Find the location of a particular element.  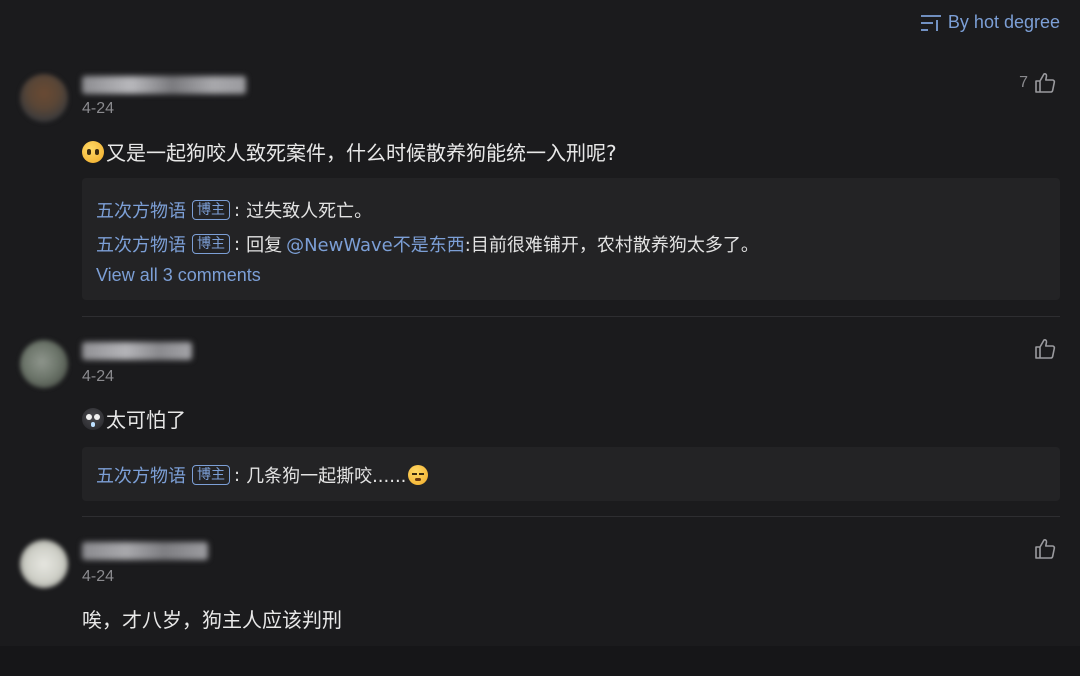

sort-by-hot-button: By hot degree is located at coordinates (990, 22).